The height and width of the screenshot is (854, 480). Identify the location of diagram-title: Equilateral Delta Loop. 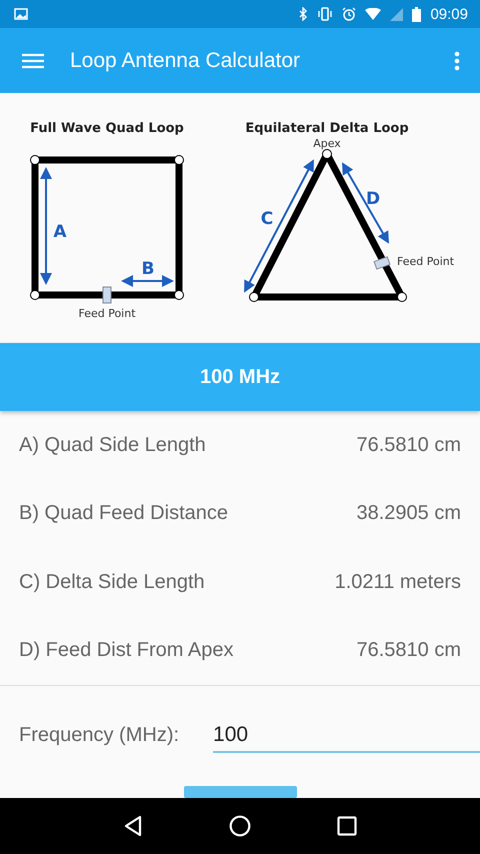
(327, 128).